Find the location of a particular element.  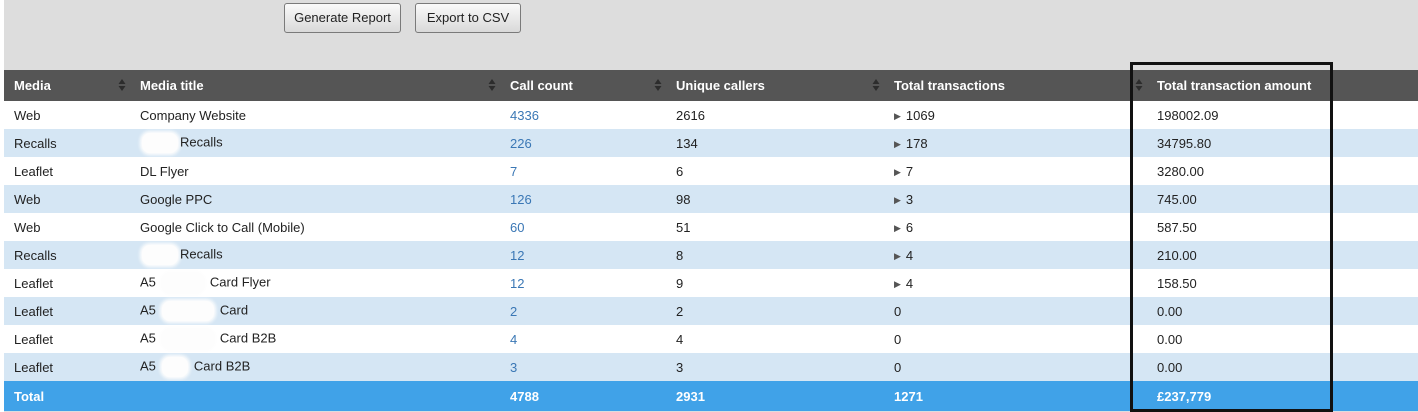

call-count-link: 2 is located at coordinates (583, 311).